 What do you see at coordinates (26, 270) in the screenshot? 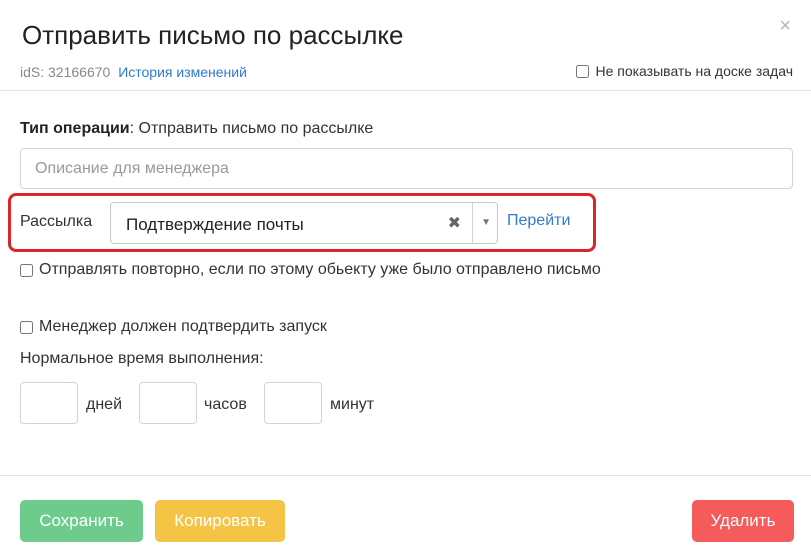
I see `resend-checkbox` at bounding box center [26, 270].